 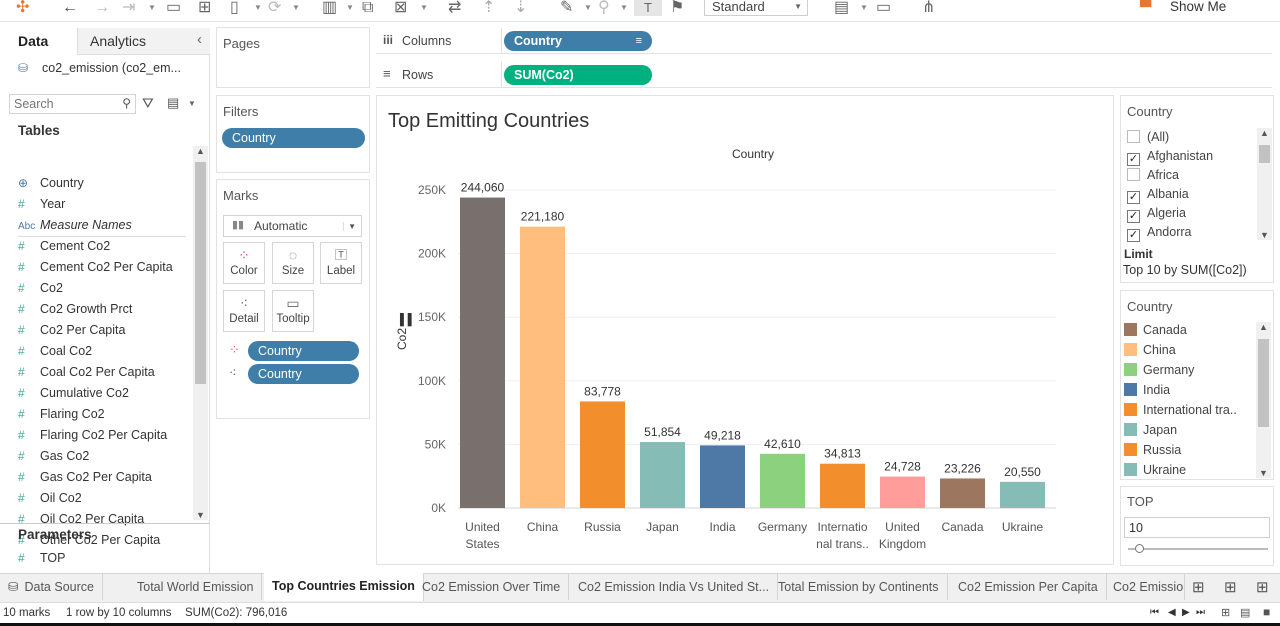 What do you see at coordinates (60, 104) in the screenshot?
I see `search-input` at bounding box center [60, 104].